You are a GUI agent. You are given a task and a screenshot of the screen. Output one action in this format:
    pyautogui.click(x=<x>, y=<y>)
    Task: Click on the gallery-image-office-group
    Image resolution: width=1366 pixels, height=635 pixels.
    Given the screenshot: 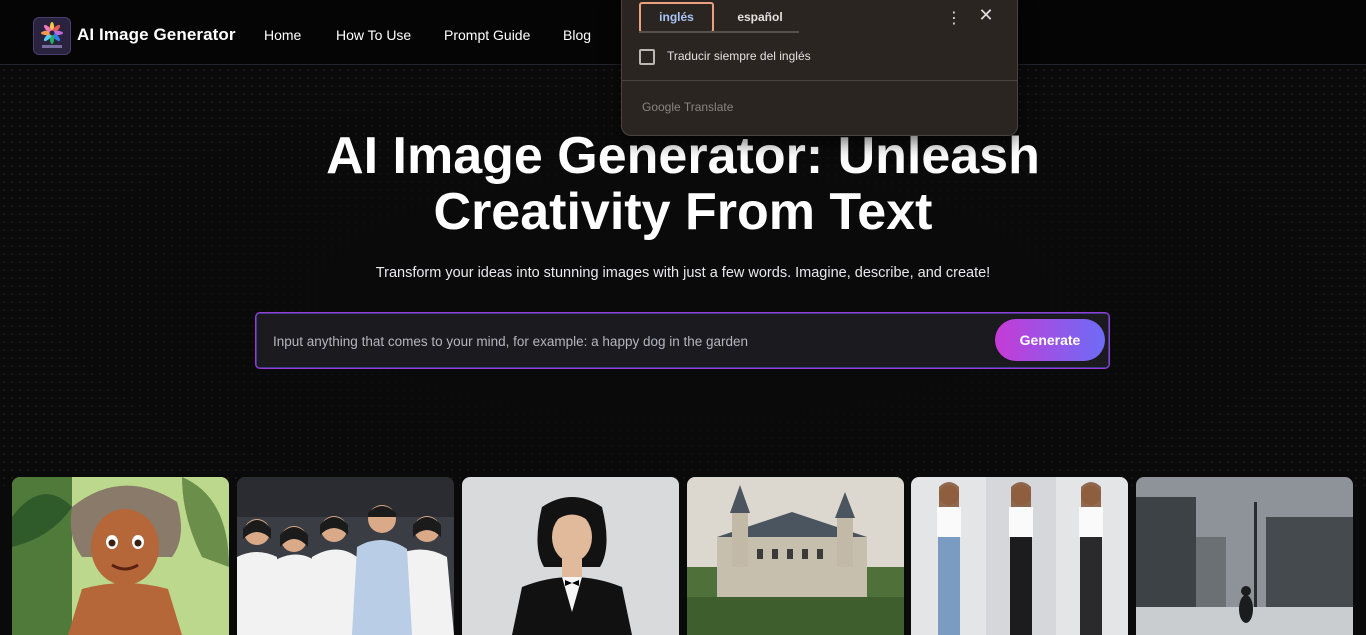 What is the action you would take?
    pyautogui.click(x=345, y=556)
    